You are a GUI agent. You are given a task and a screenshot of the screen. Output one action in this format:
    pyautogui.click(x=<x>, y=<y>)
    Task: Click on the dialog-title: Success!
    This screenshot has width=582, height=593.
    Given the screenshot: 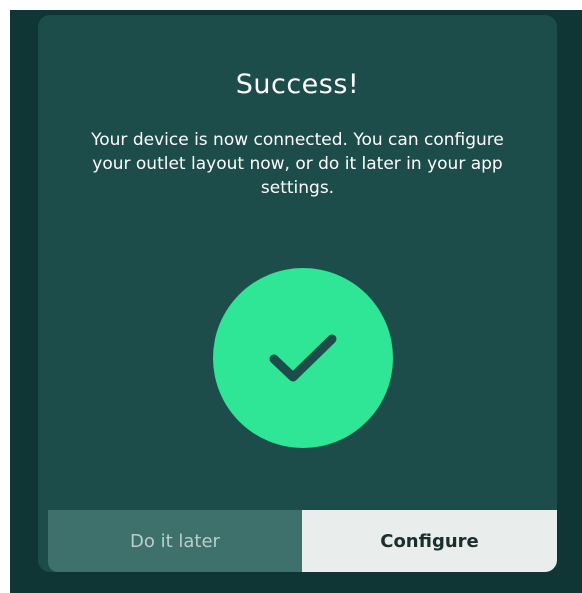 What is the action you would take?
    pyautogui.click(x=297, y=84)
    